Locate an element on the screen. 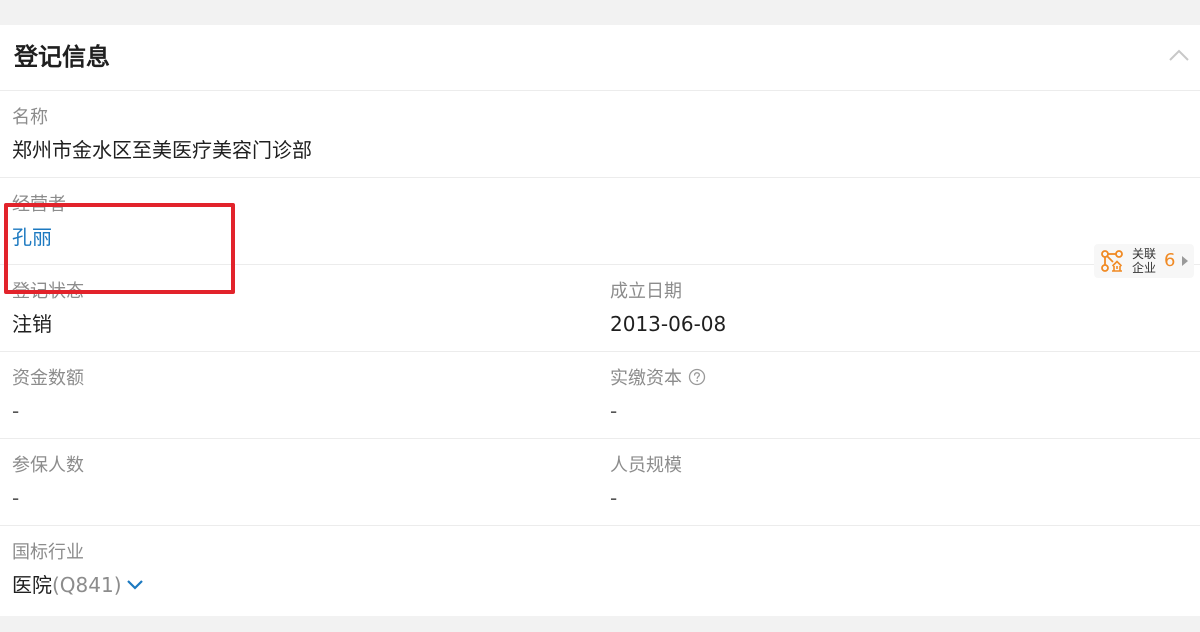 The width and height of the screenshot is (1200, 632). field-industry: 国标行业 医院(Q841) is located at coordinates (78, 570).